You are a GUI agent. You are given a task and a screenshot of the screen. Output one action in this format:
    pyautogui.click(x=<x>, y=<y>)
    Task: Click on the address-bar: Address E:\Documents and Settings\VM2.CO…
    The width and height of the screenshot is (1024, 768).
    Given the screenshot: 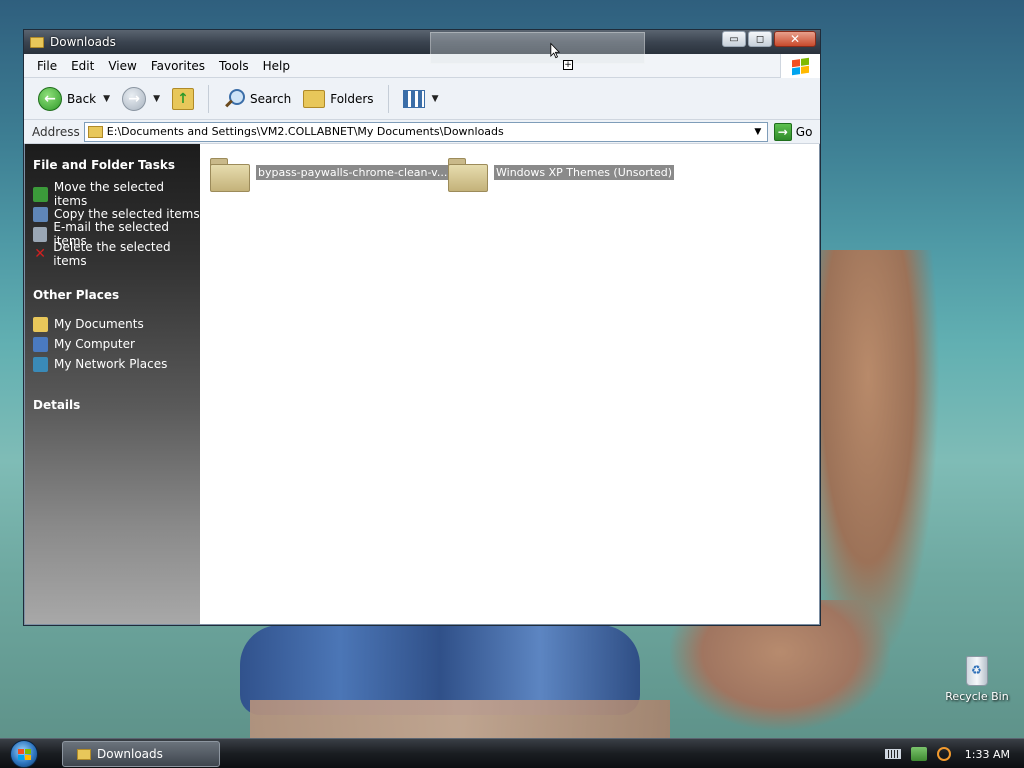 What is the action you would take?
    pyautogui.click(x=422, y=132)
    